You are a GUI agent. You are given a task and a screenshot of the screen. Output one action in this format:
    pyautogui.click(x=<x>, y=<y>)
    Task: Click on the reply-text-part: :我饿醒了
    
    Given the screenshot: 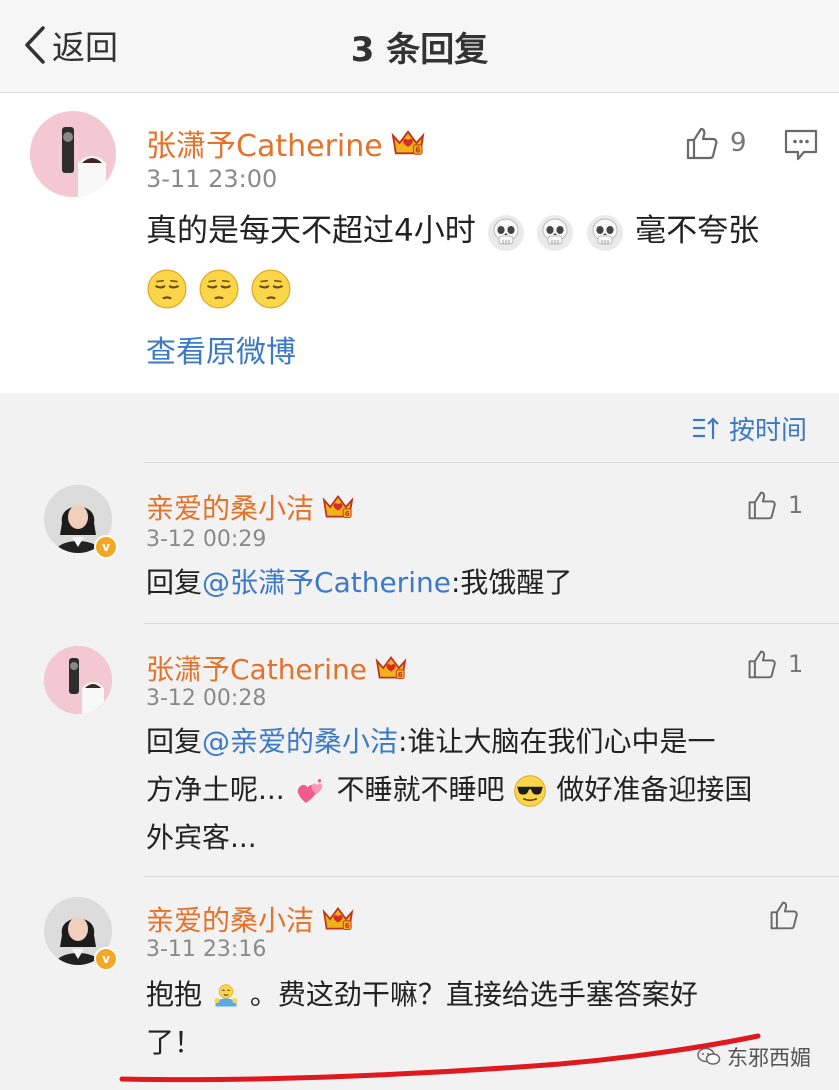 What is the action you would take?
    pyautogui.click(x=511, y=582)
    